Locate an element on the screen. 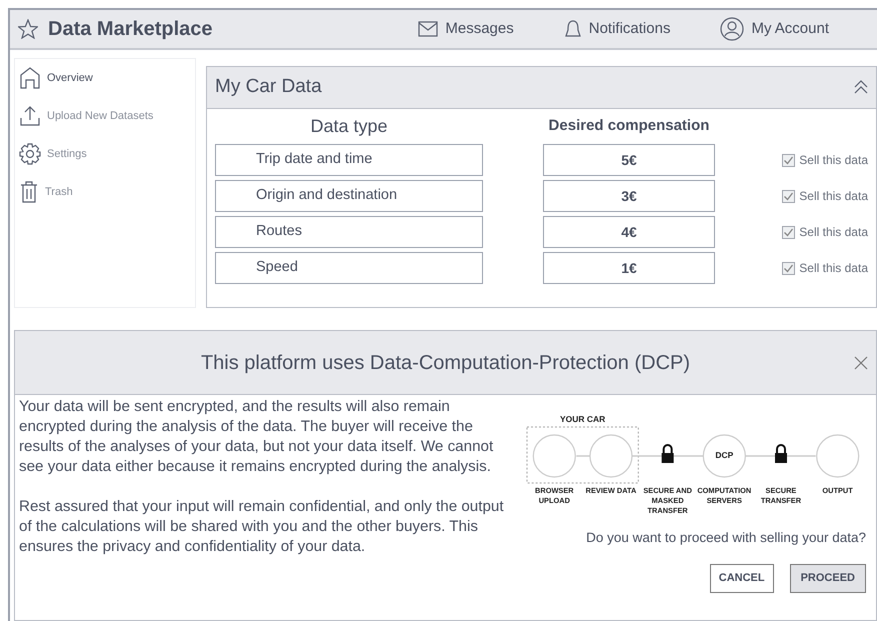 The height and width of the screenshot is (621, 877). user-icon is located at coordinates (732, 29).